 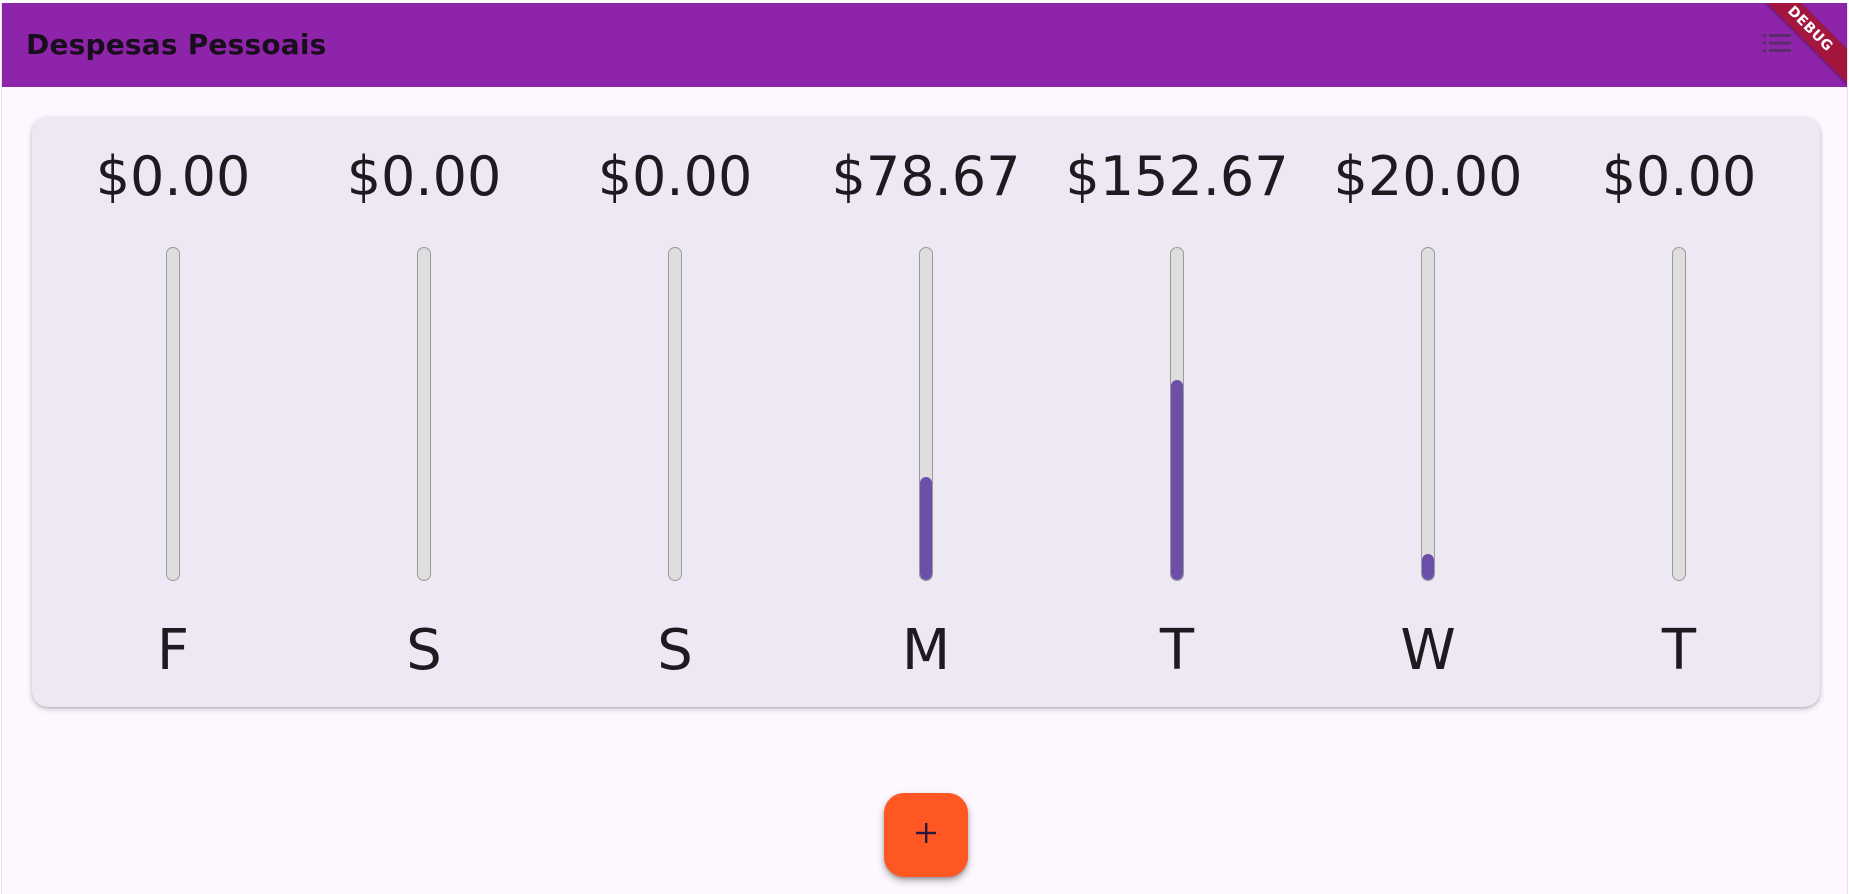 I want to click on day-column: $78.67 M, so click(x=926, y=412).